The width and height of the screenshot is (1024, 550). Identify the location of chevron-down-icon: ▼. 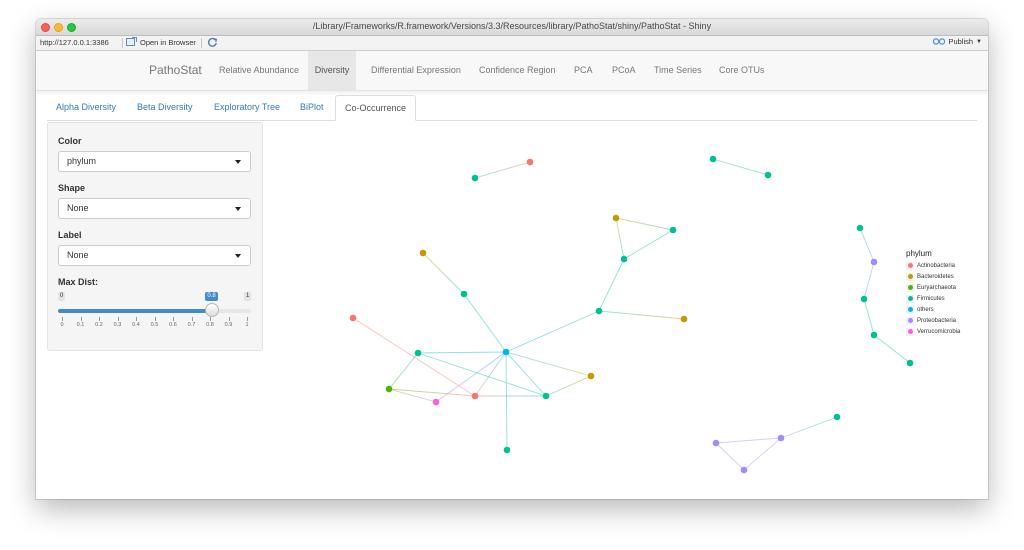
(979, 41).